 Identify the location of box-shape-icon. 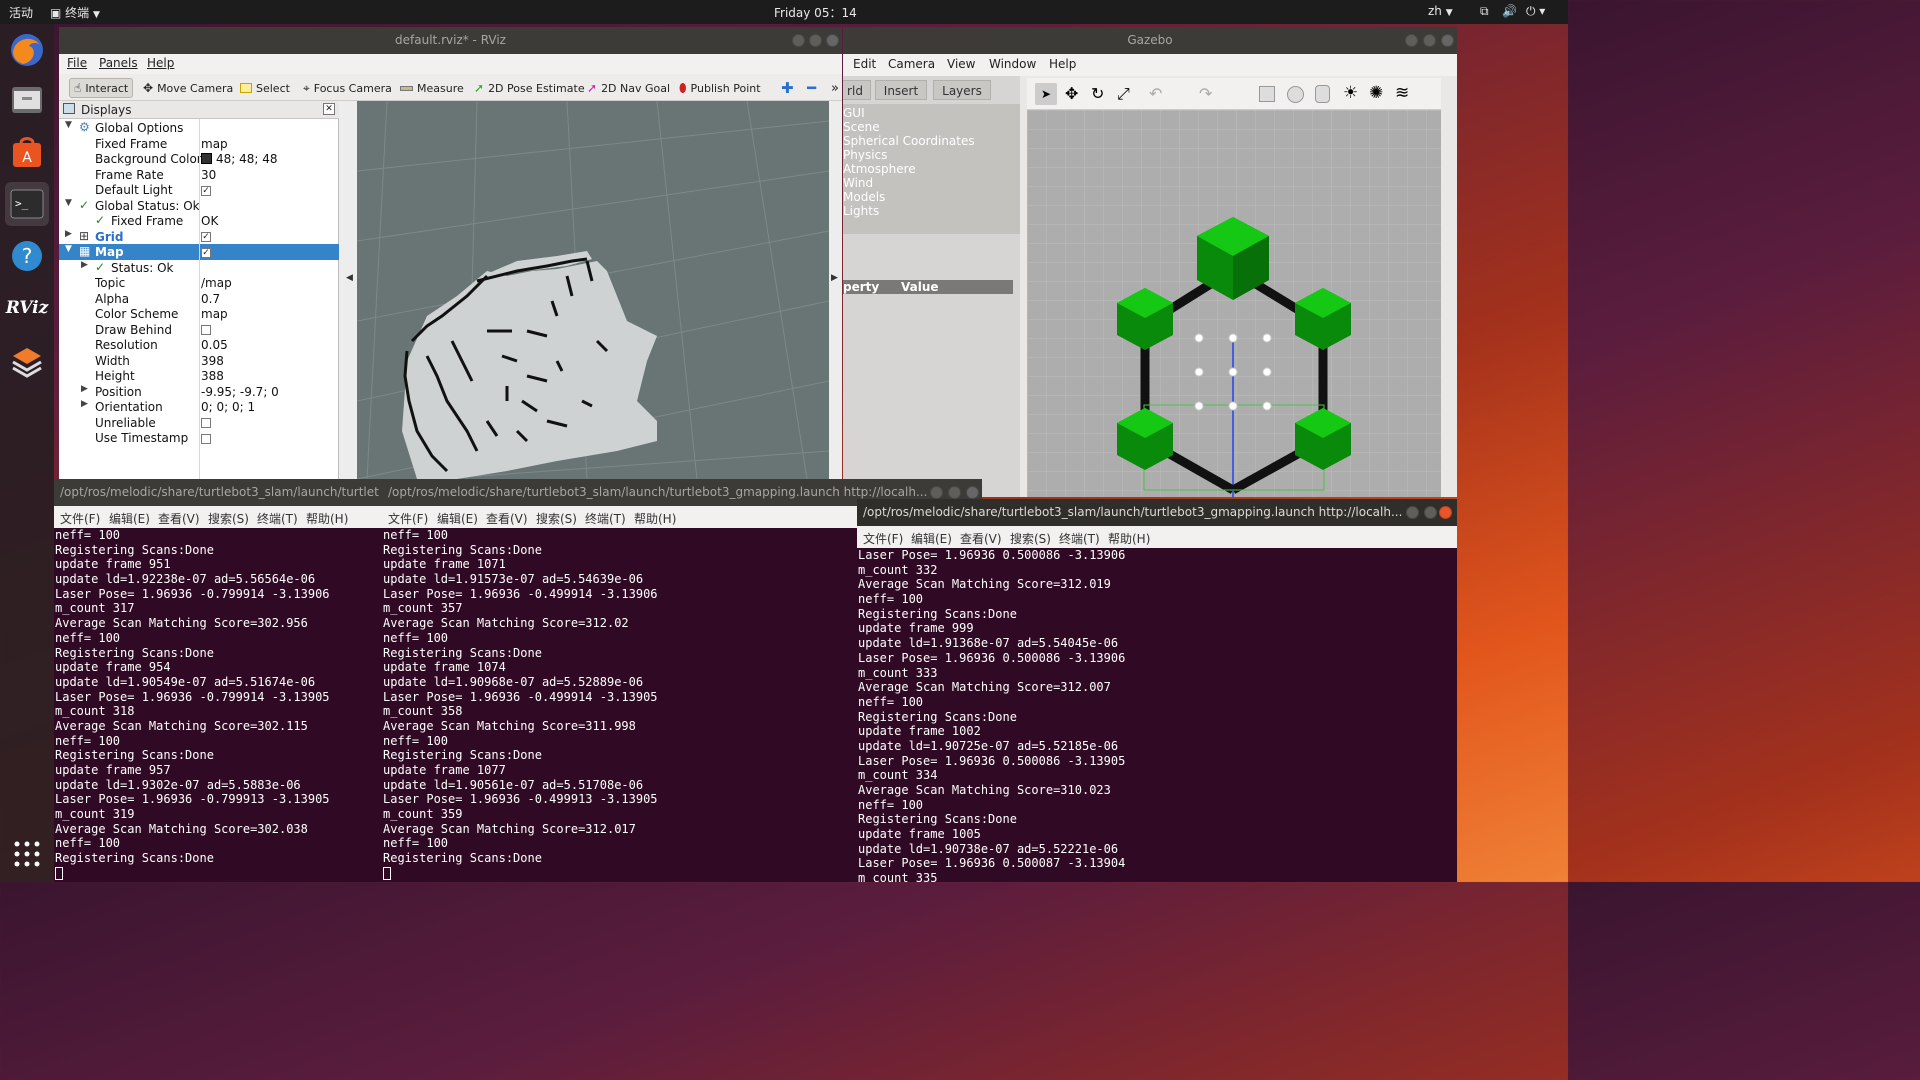
(1267, 94).